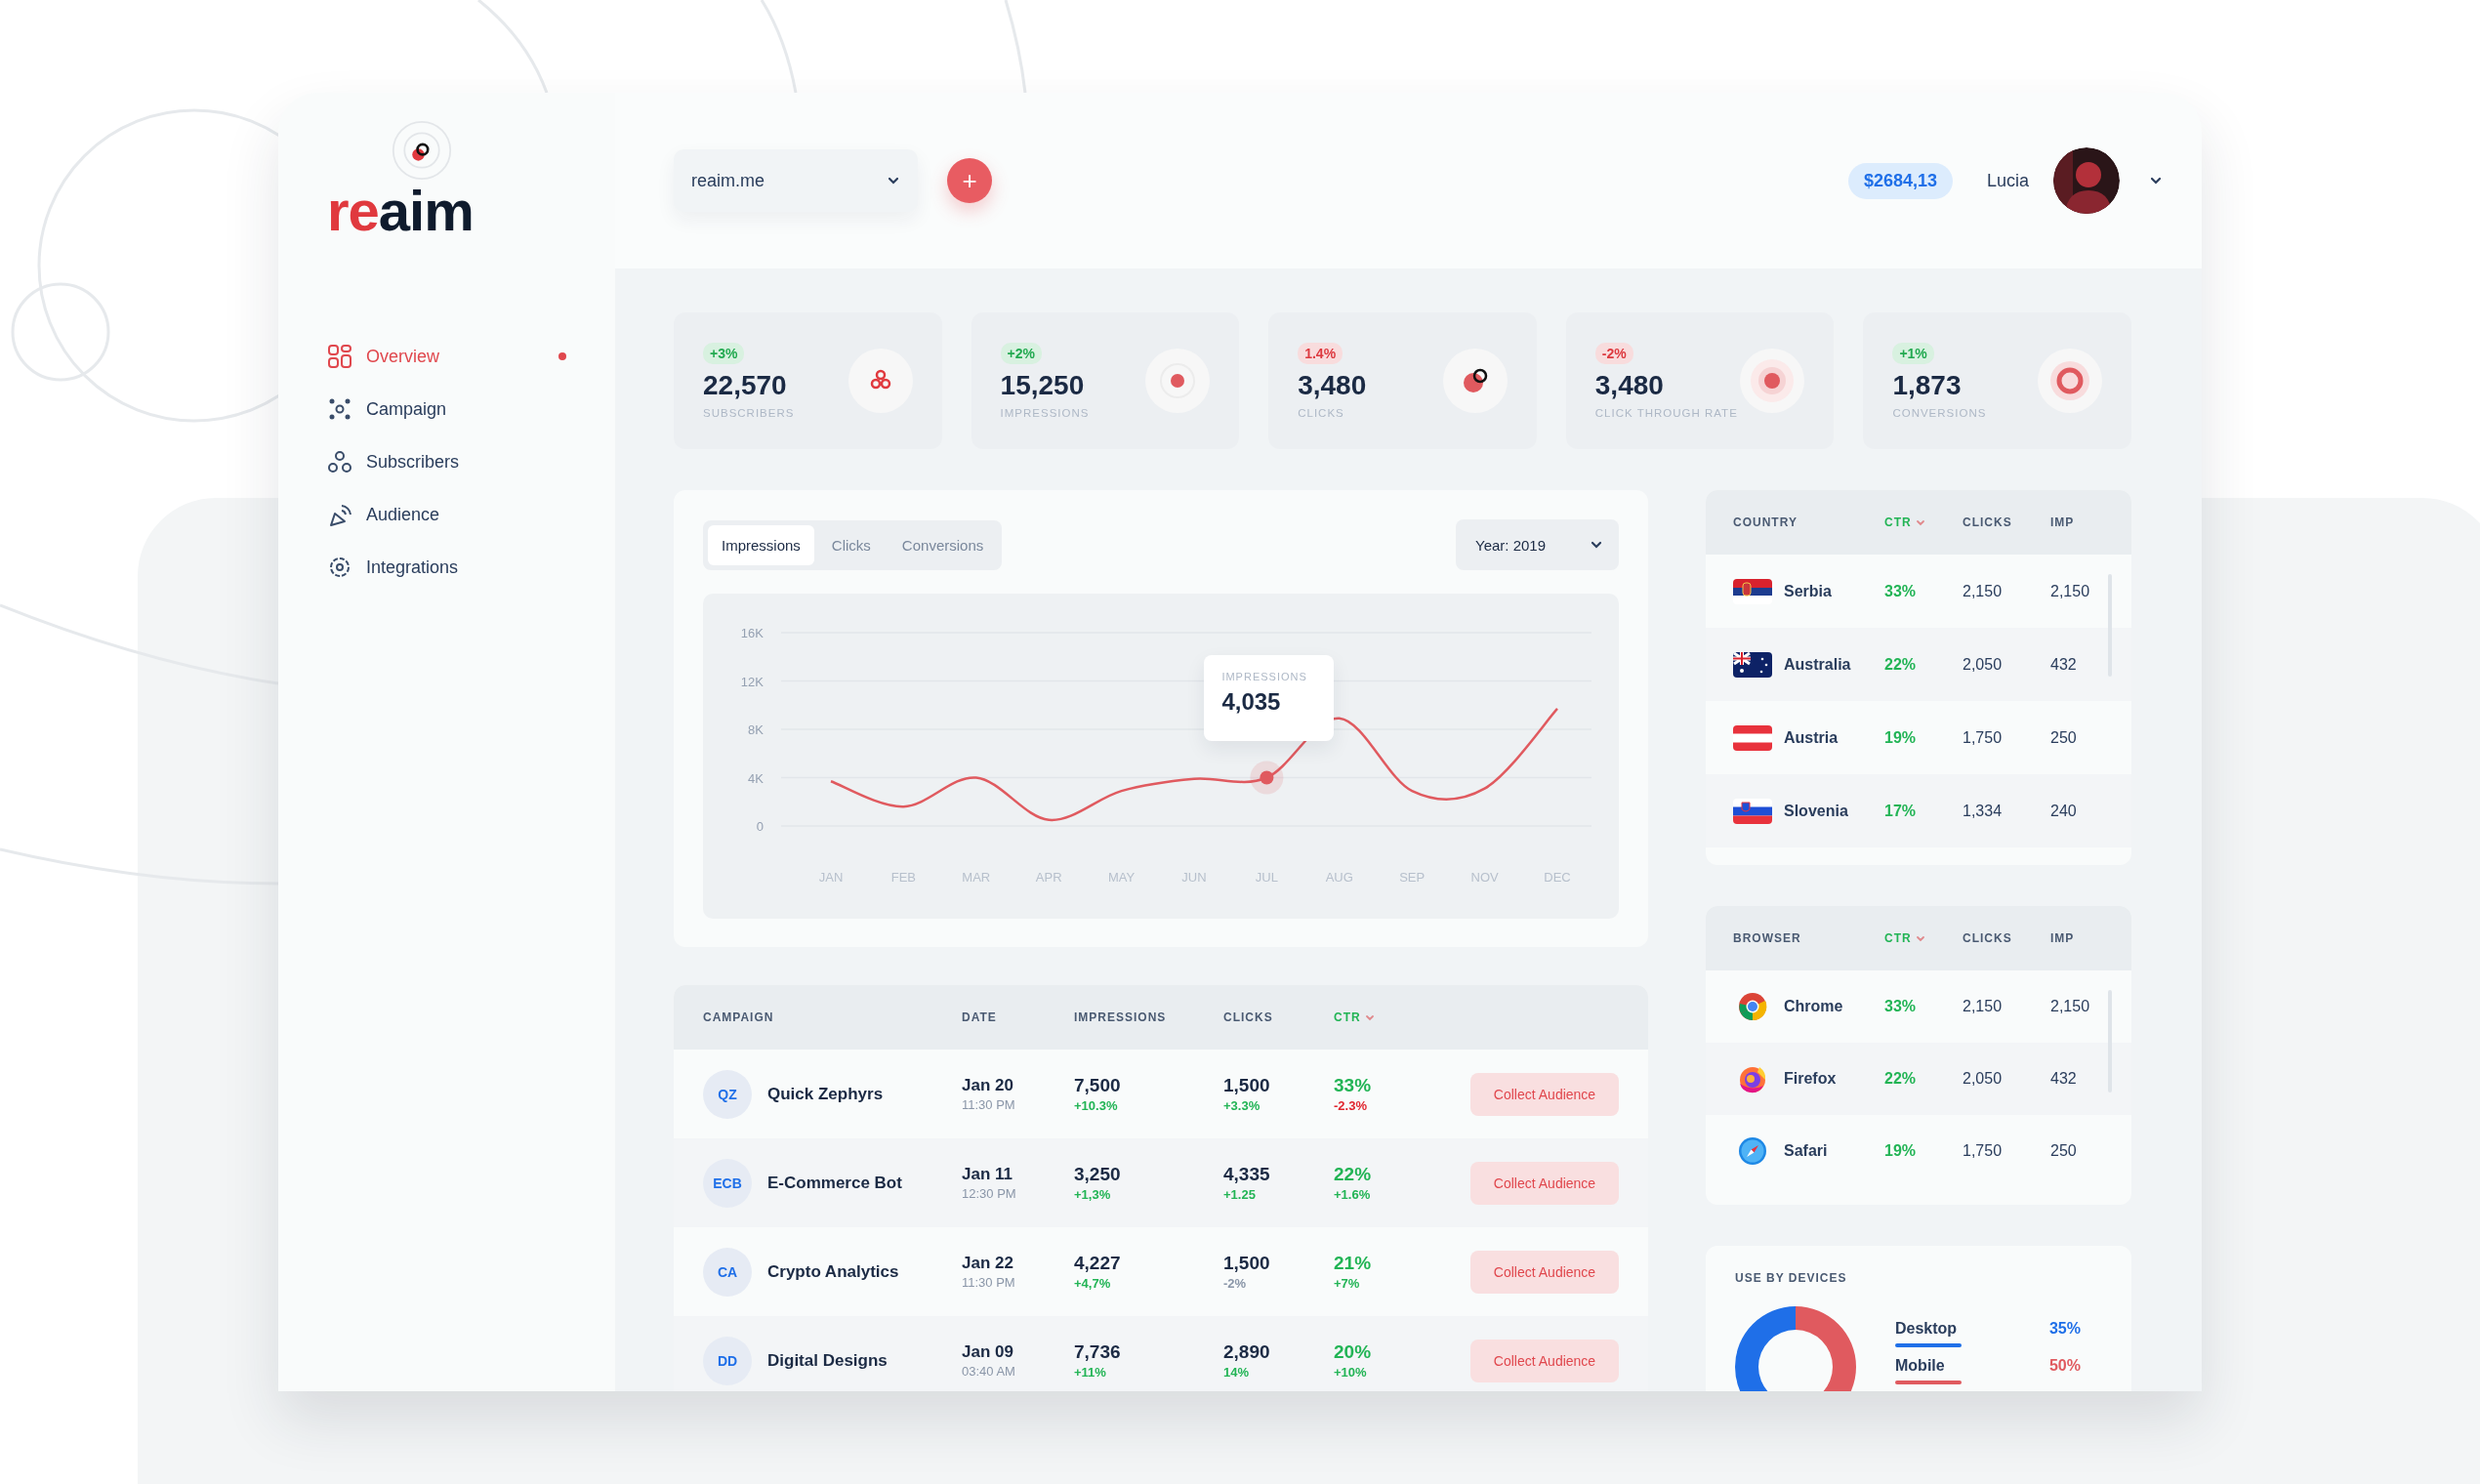  What do you see at coordinates (1913, 354) in the screenshot?
I see `change-badge: +1%` at bounding box center [1913, 354].